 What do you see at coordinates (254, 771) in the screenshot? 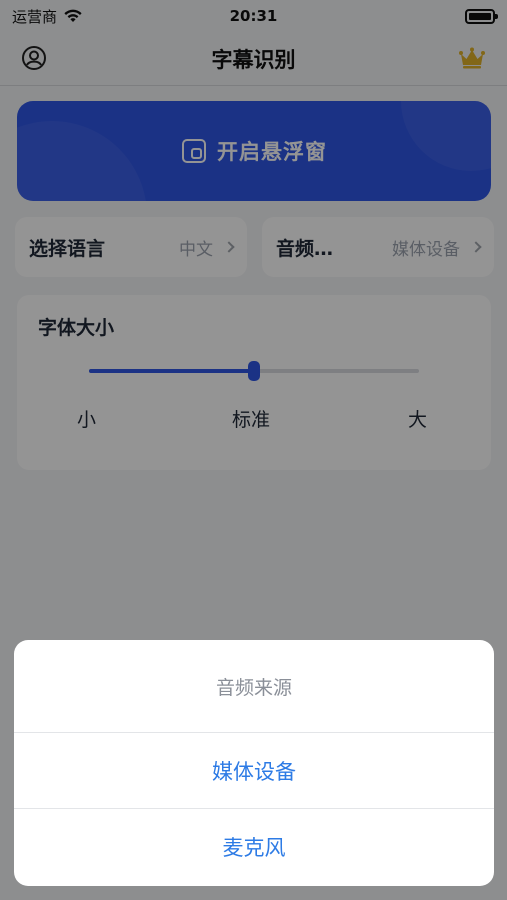
I see `action-sheet-option-media: 媒体设备` at bounding box center [254, 771].